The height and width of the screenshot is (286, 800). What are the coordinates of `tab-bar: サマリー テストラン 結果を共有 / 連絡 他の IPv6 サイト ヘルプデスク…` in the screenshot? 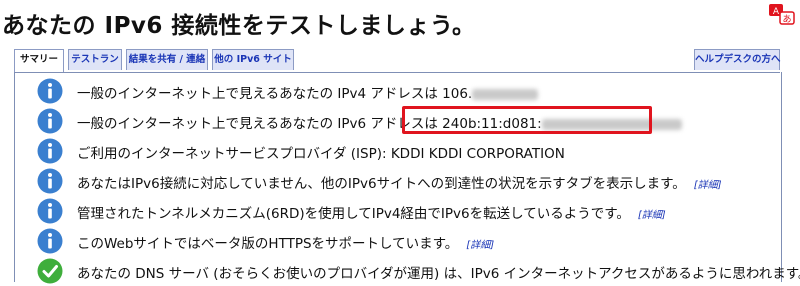 It's located at (397, 61).